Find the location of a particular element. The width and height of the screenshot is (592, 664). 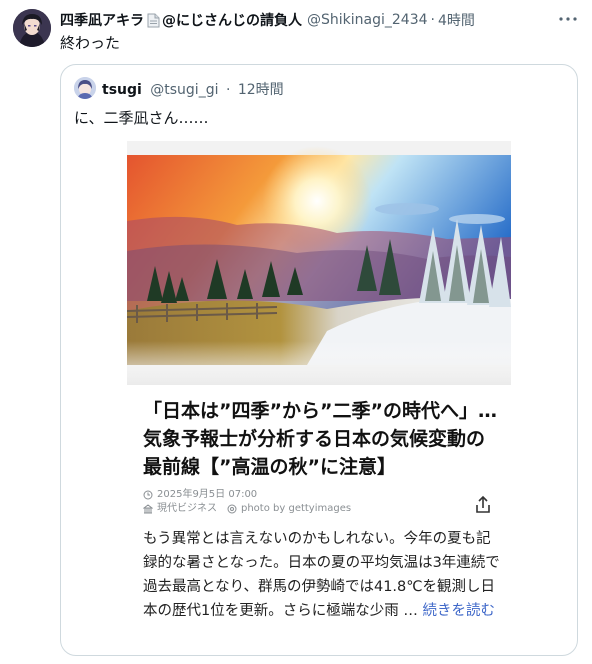

article-date: 2025年9月5日 07:00 is located at coordinates (207, 494).